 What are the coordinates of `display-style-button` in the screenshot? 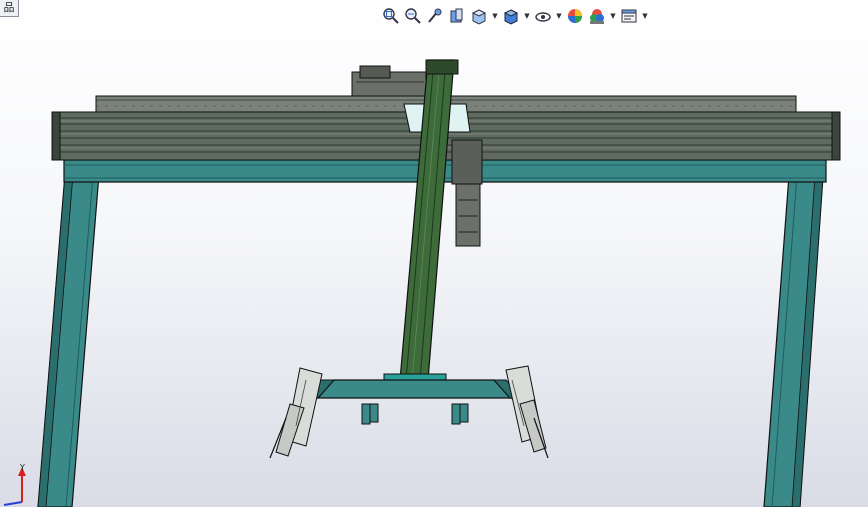 It's located at (511, 16).